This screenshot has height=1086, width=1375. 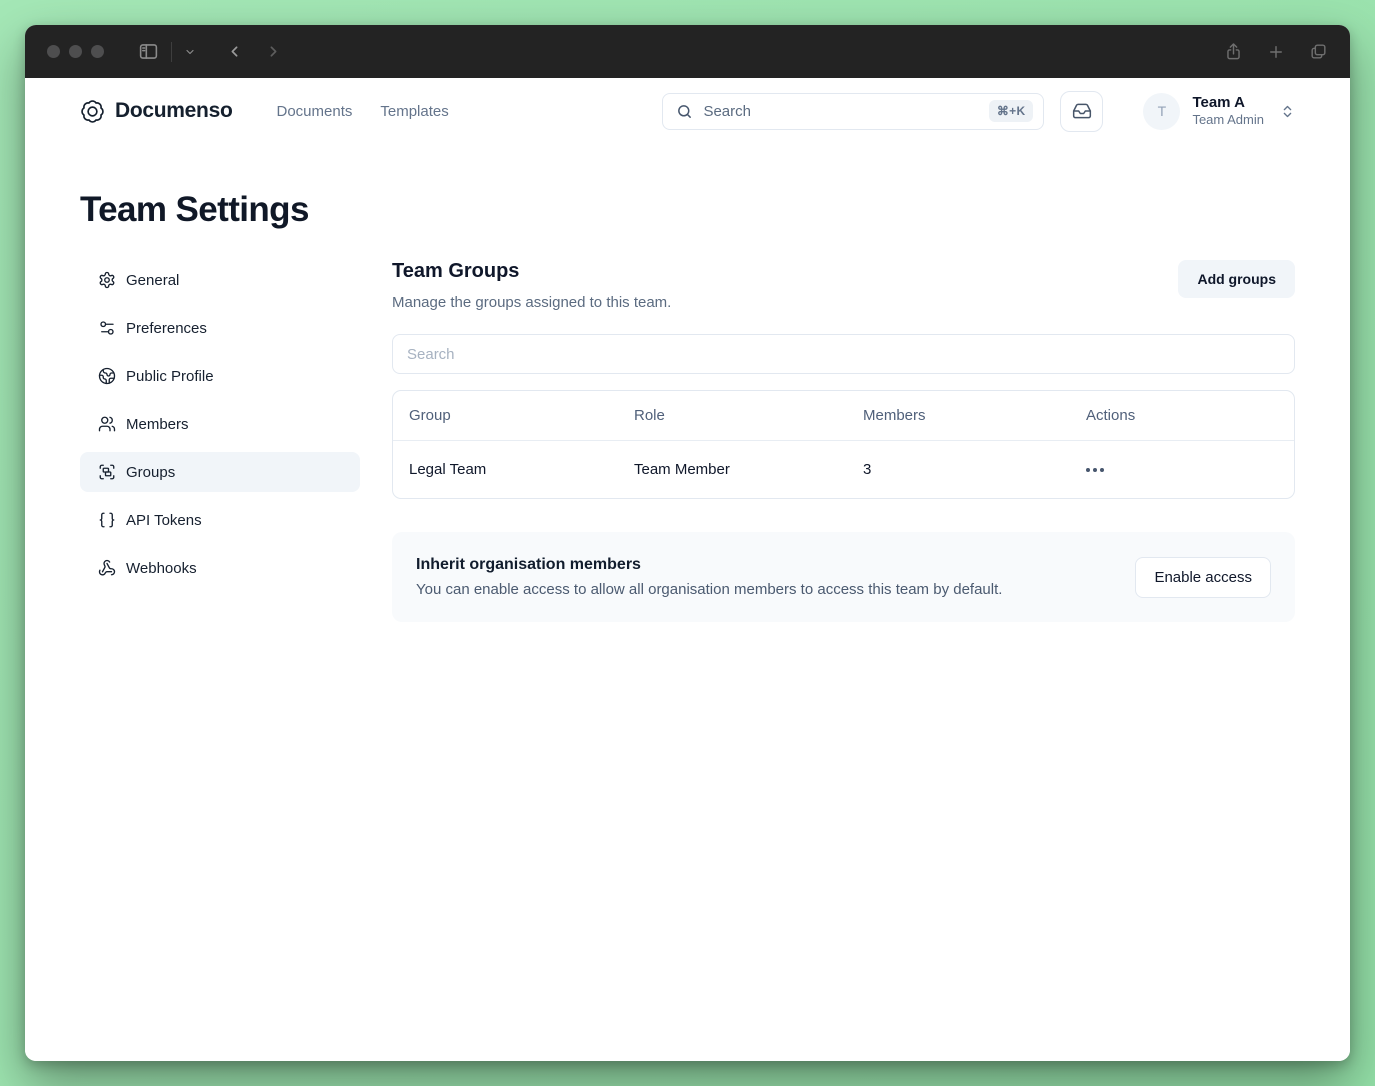 I want to click on inherit-card-title: Inherit organisation members, so click(x=528, y=564).